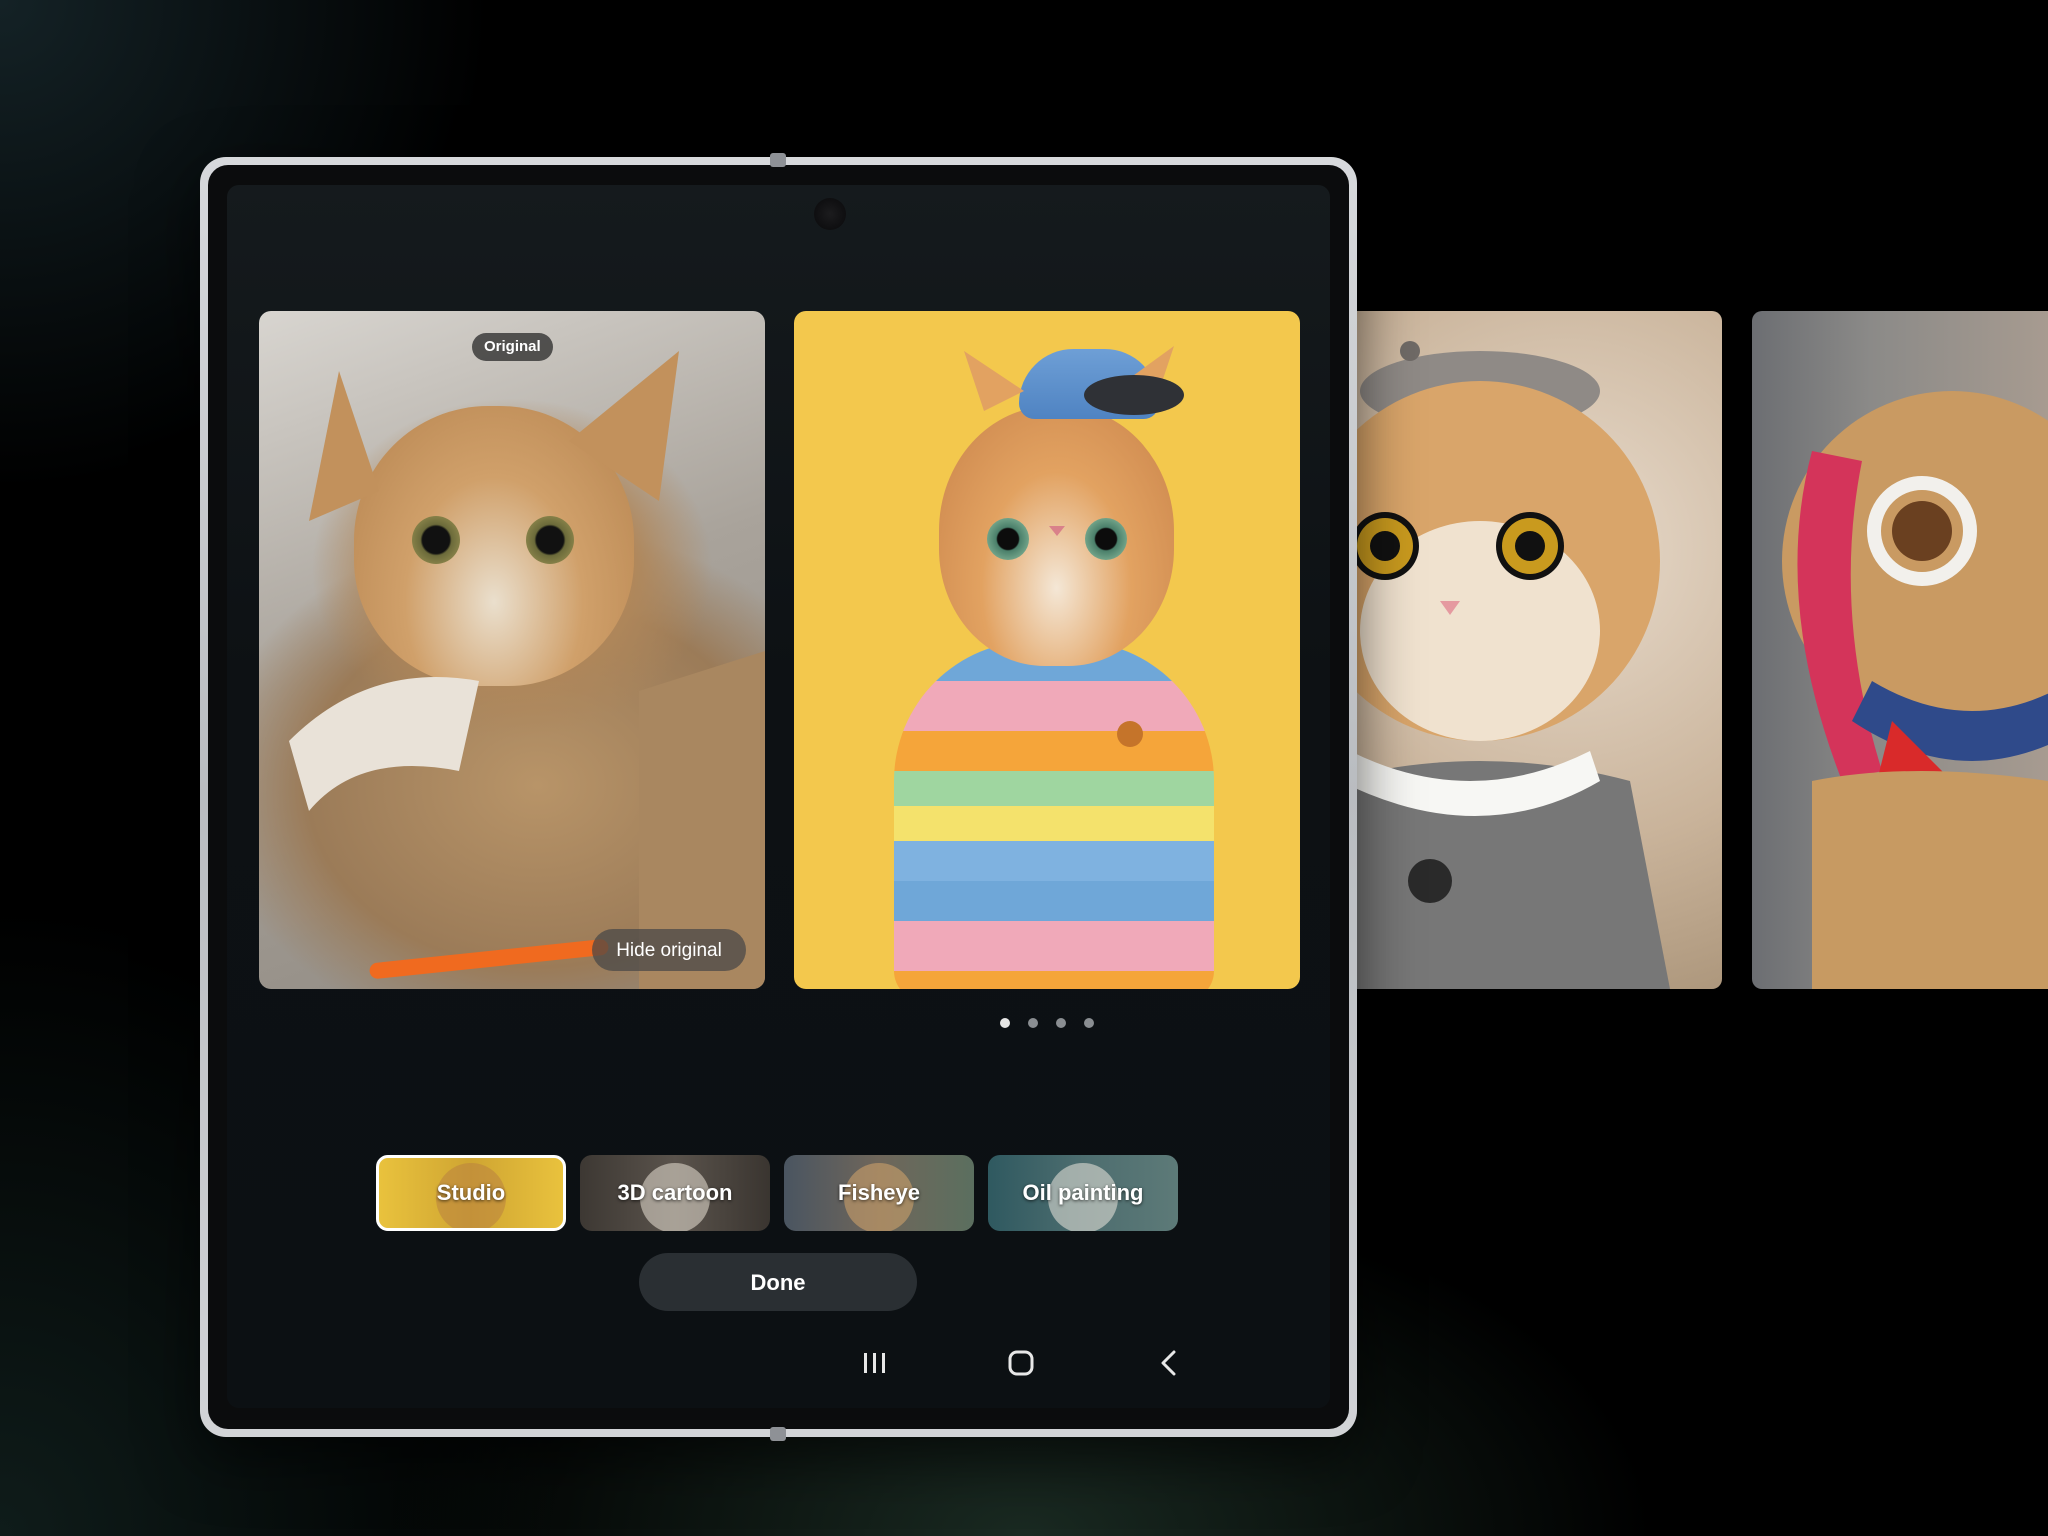 Image resolution: width=2048 pixels, height=1536 pixels. I want to click on studio-card-details, so click(1074, 546).